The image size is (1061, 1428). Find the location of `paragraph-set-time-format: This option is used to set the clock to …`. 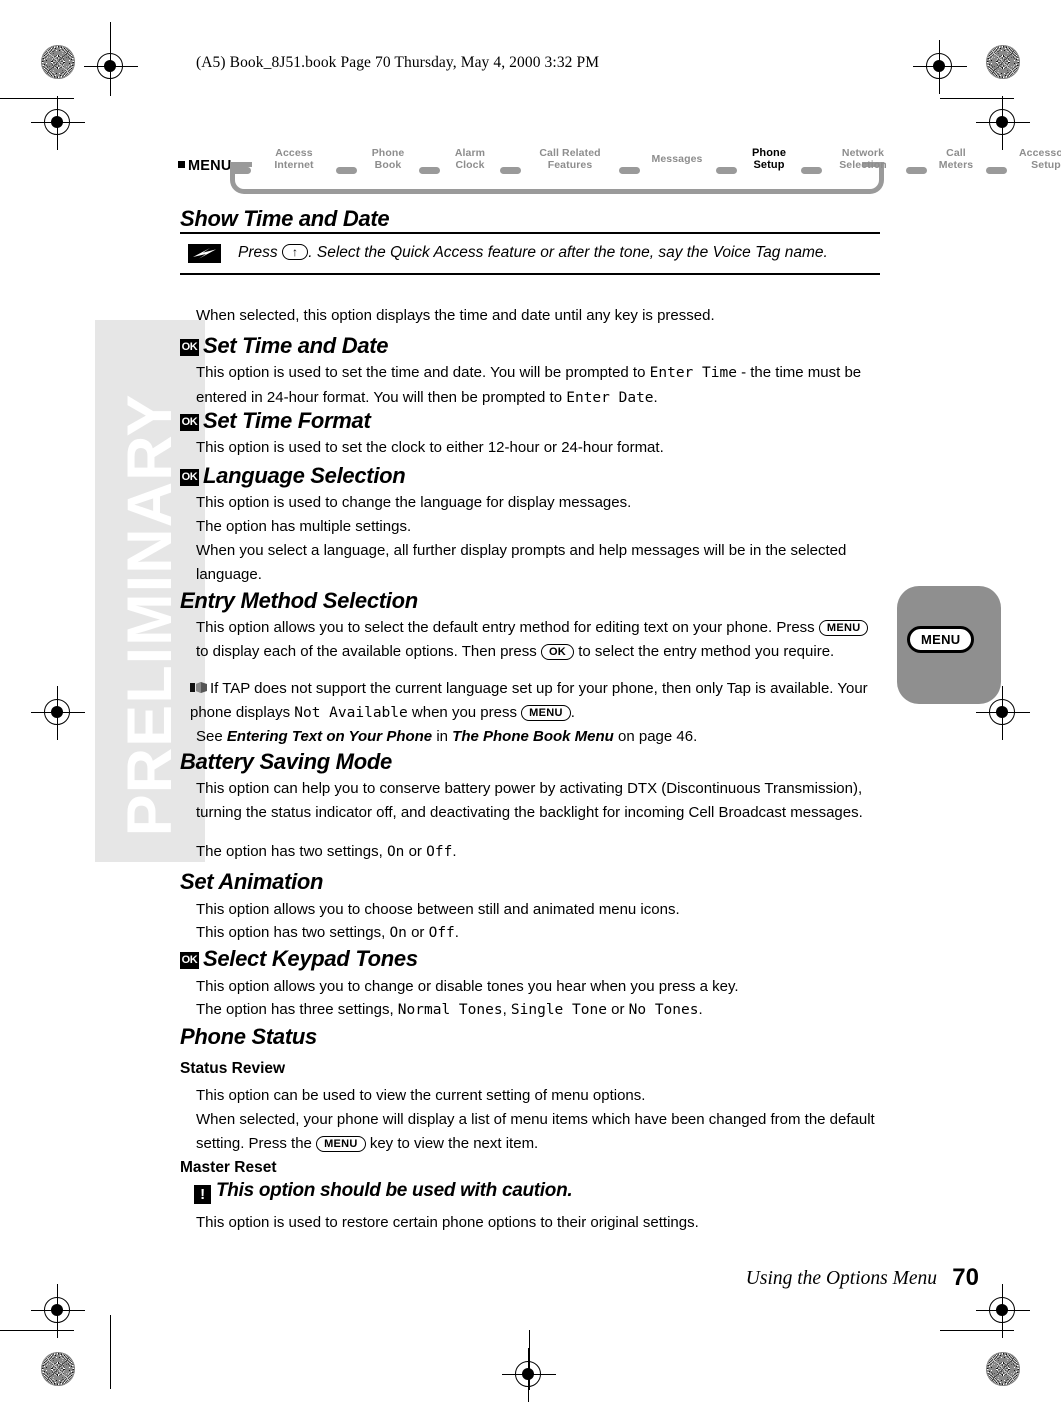

paragraph-set-time-format: This option is used to set the clock to … is located at coordinates (430, 447).